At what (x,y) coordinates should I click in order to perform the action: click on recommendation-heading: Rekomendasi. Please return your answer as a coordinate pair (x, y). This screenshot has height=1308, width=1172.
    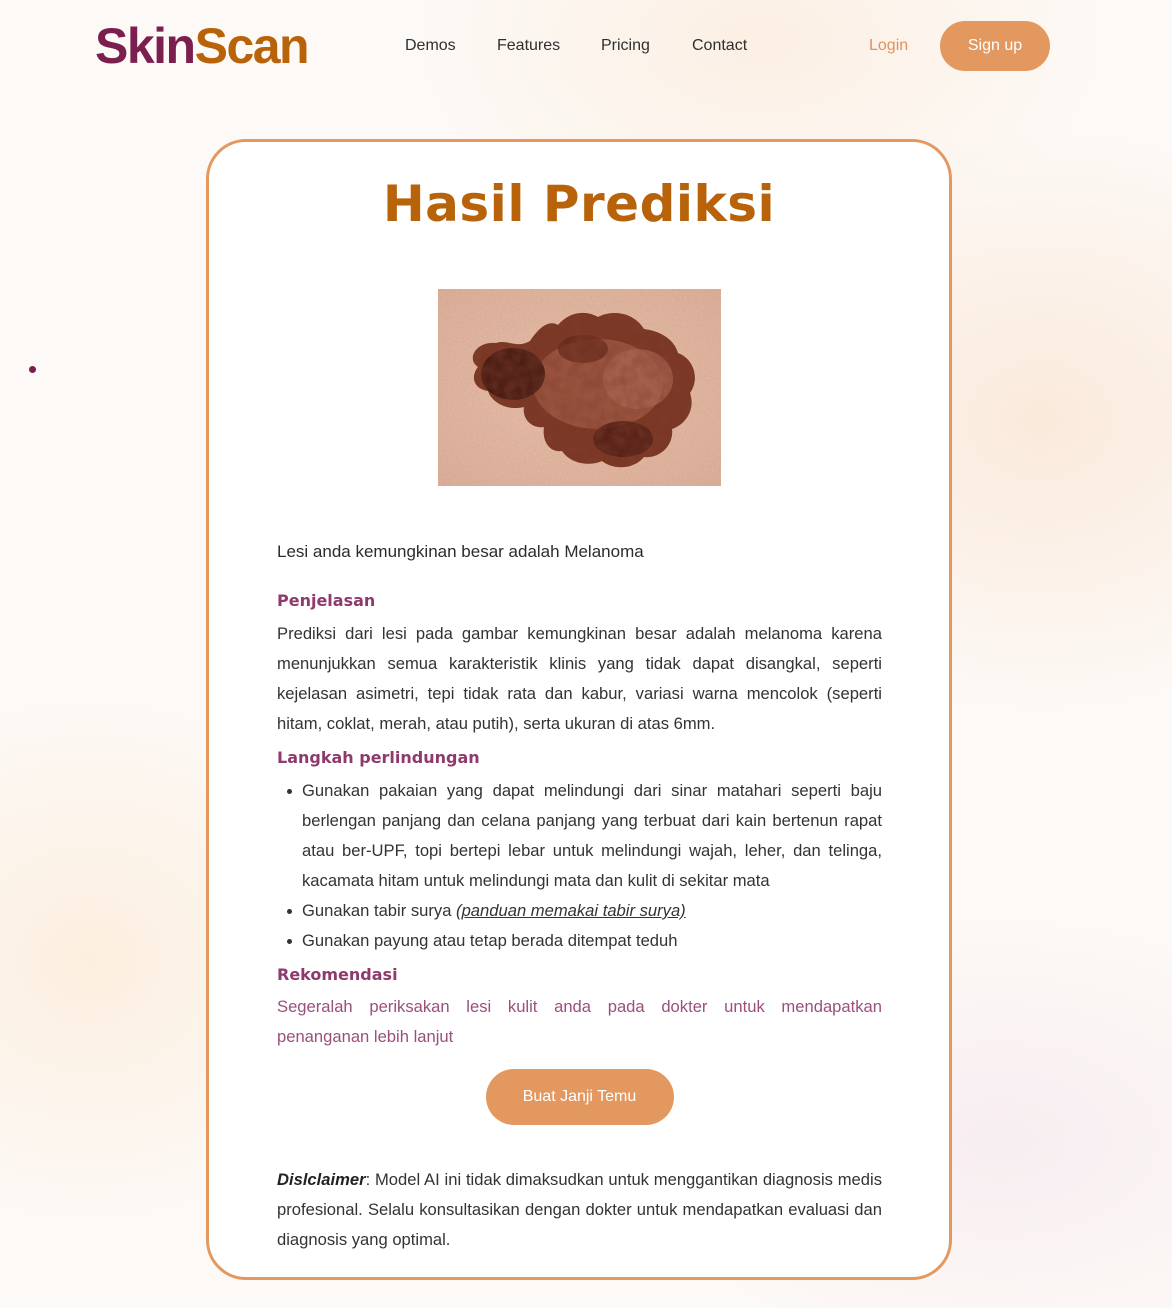
    Looking at the image, I should click on (337, 974).